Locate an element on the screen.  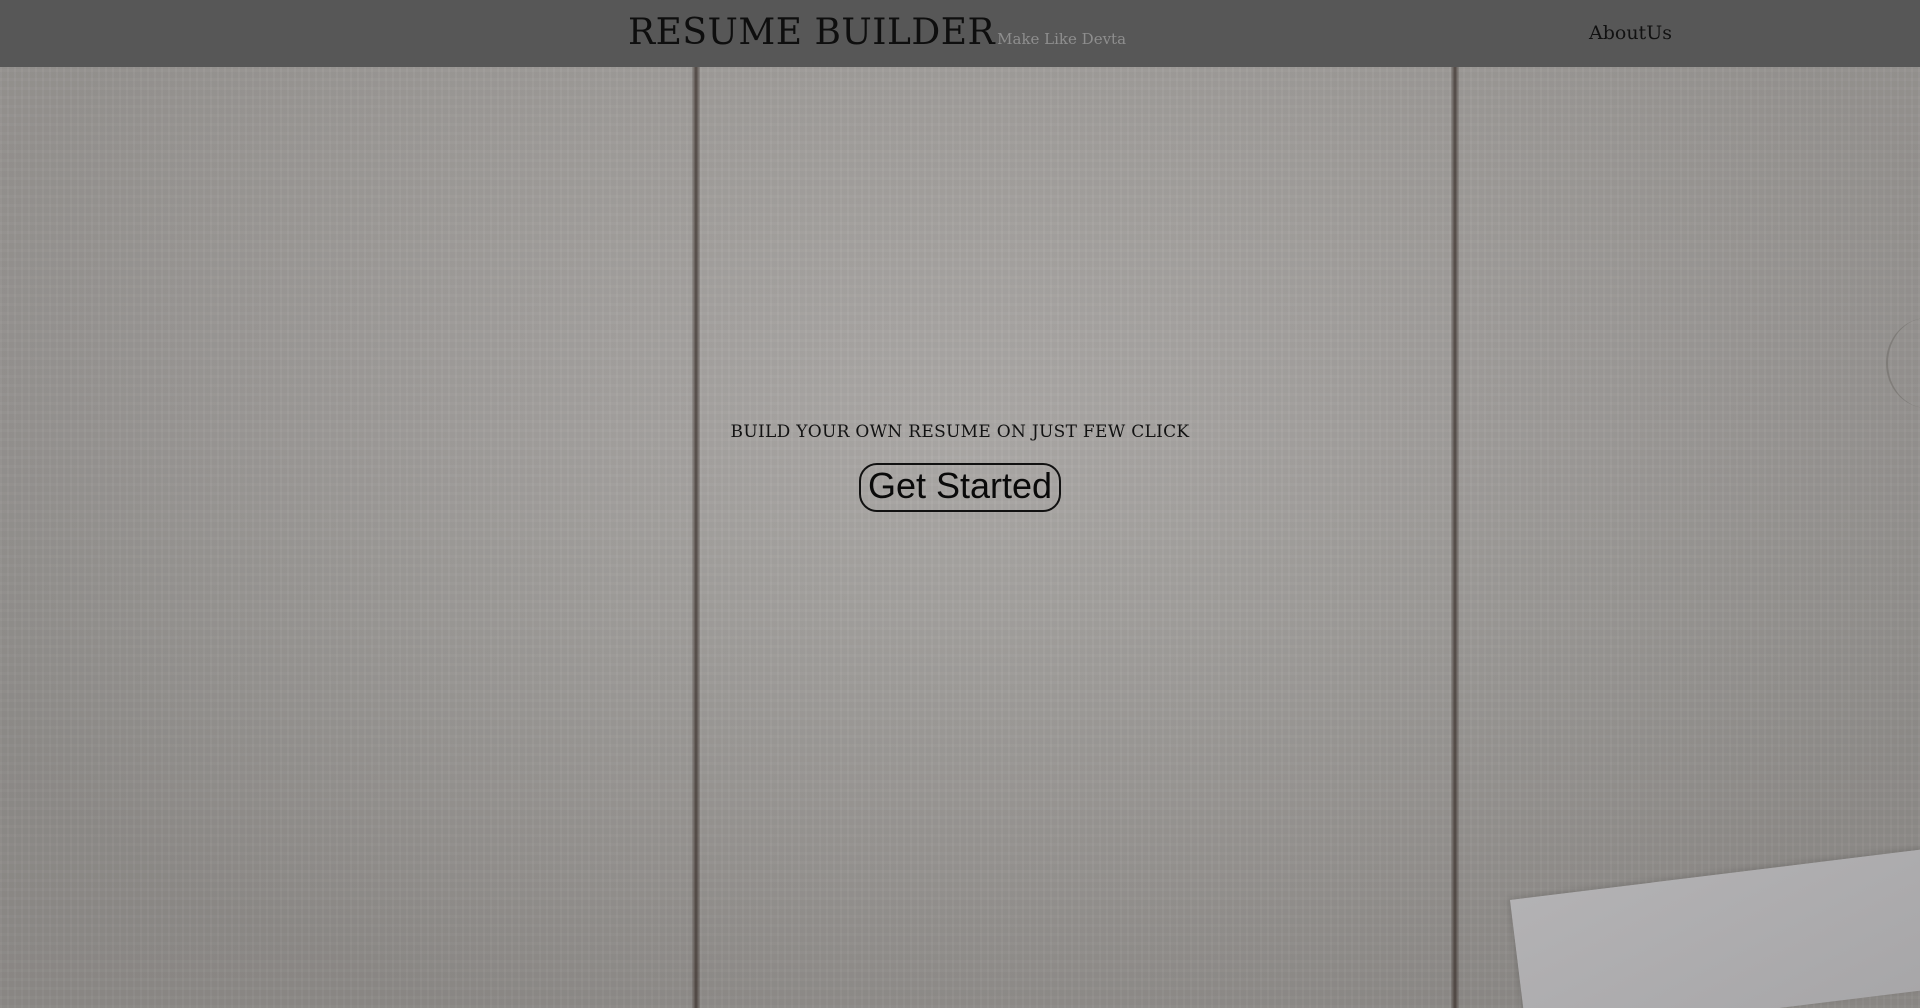
plank-seam-left is located at coordinates (696, 537).